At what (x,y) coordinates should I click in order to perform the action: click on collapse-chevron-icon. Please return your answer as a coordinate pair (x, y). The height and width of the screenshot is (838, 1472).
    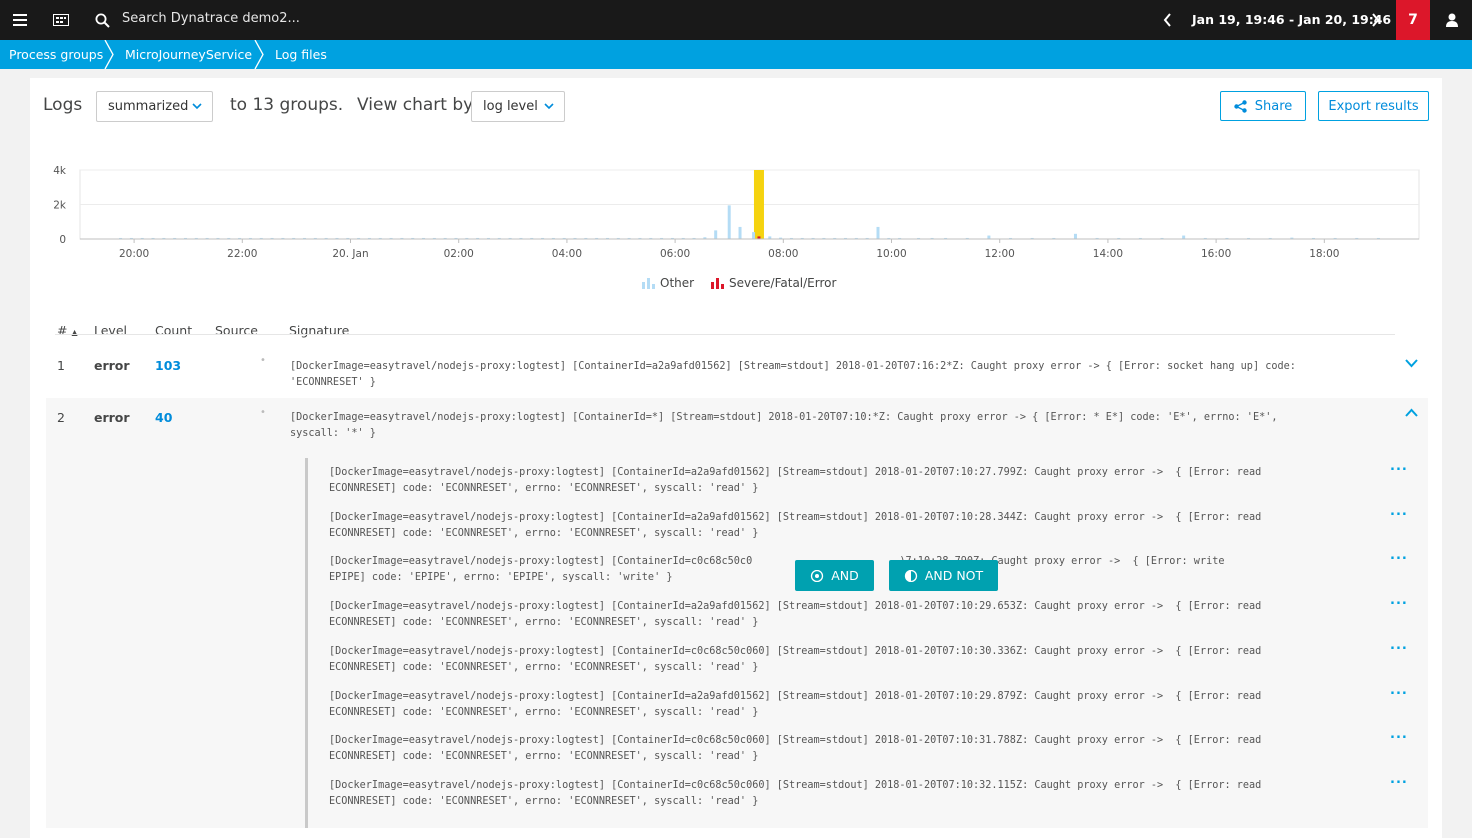
    Looking at the image, I should click on (1411, 412).